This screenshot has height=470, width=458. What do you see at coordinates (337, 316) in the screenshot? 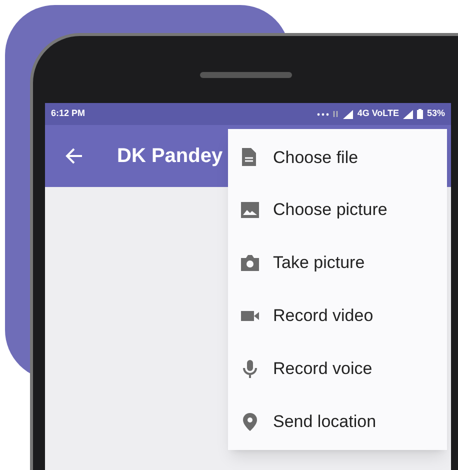
I see `menu-item: Record video` at bounding box center [337, 316].